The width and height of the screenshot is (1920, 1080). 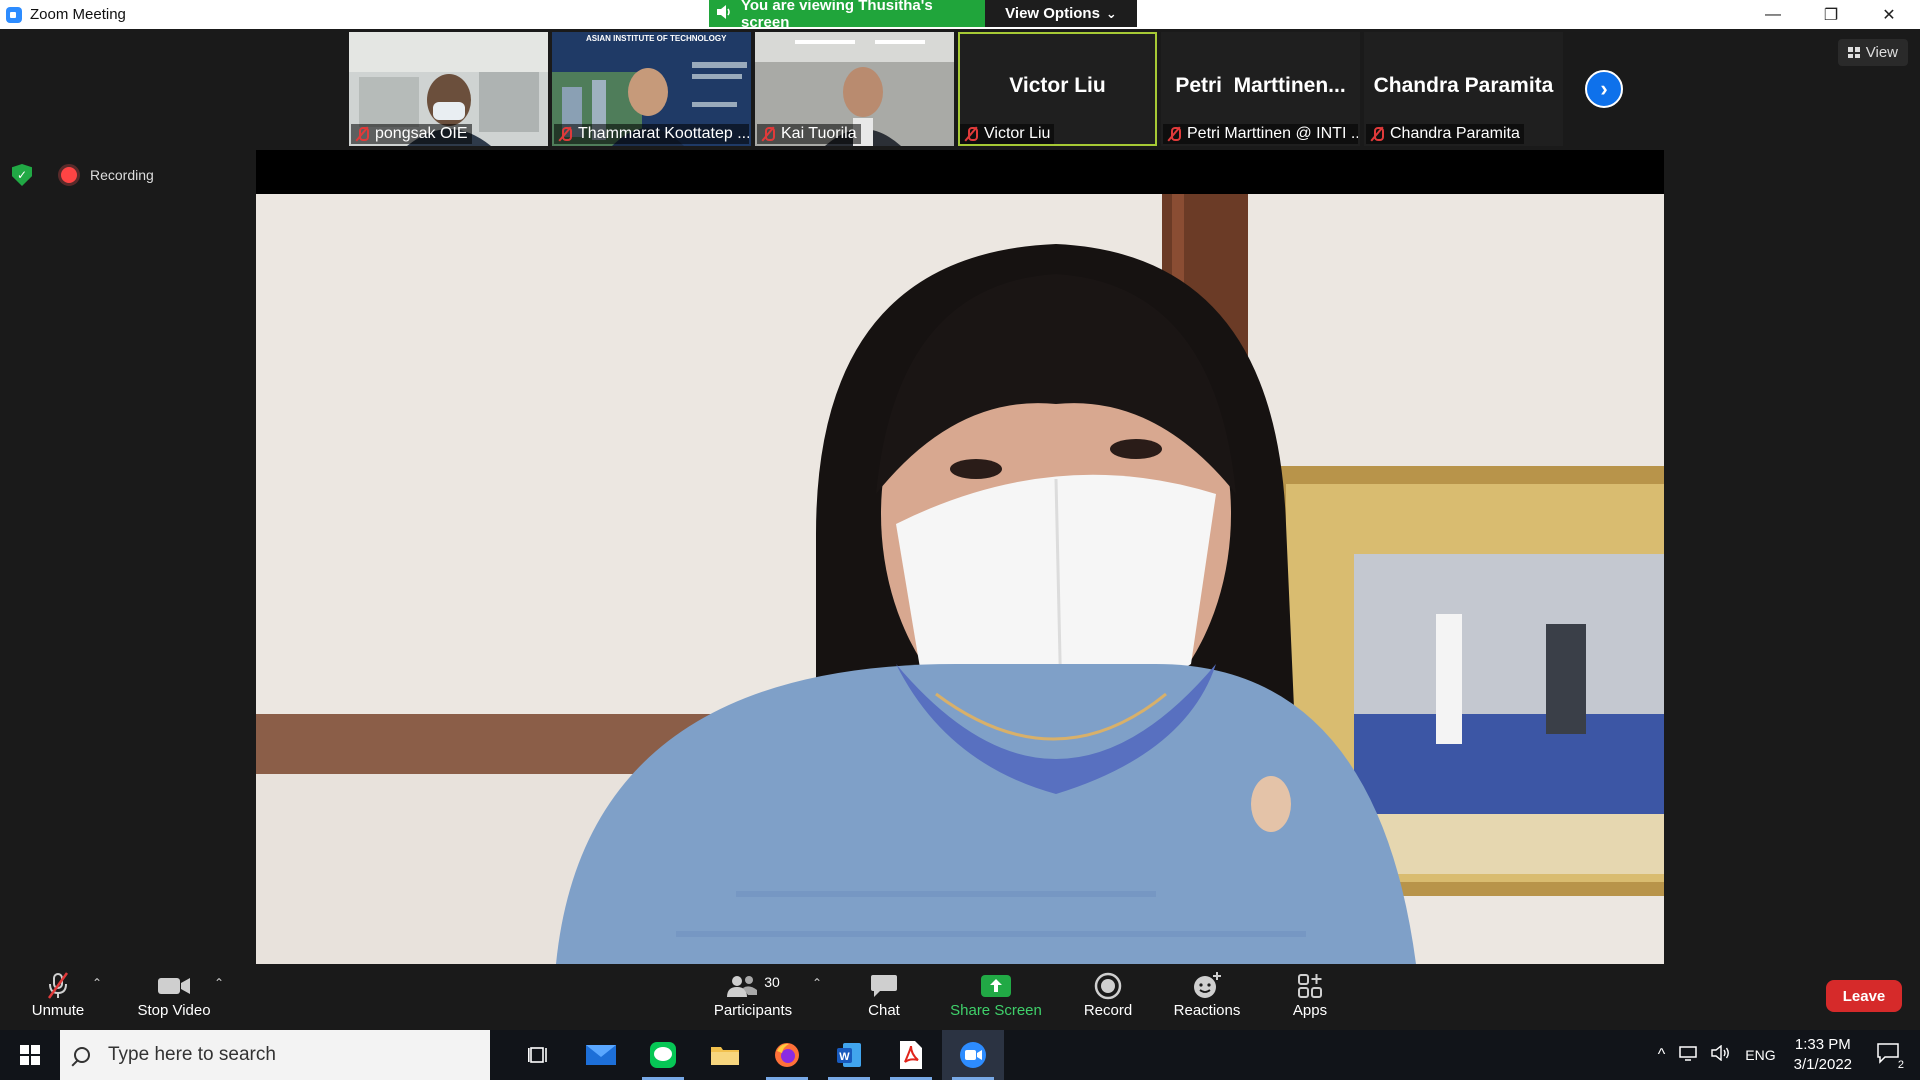 I want to click on word-icon: W, so click(x=849, y=1055).